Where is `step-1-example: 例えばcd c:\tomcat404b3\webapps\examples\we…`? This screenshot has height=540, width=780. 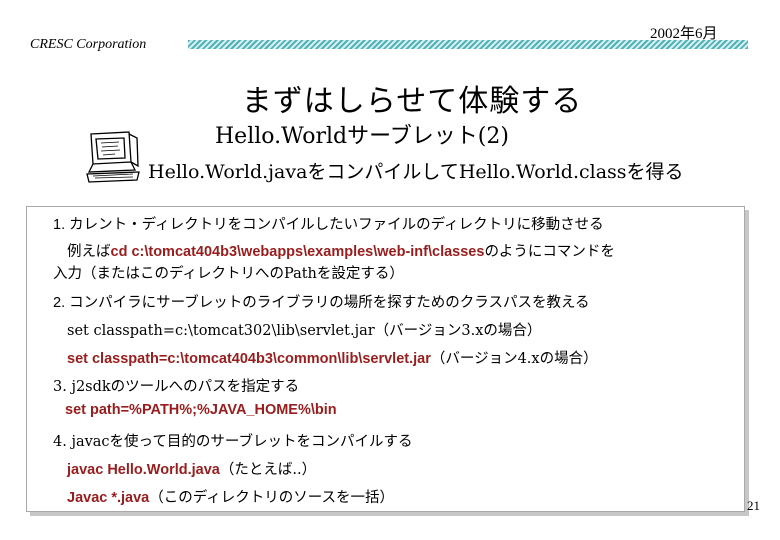
step-1-example: 例えばcd c:\tomcat404b3\webapps\examples\we… is located at coordinates (341, 250).